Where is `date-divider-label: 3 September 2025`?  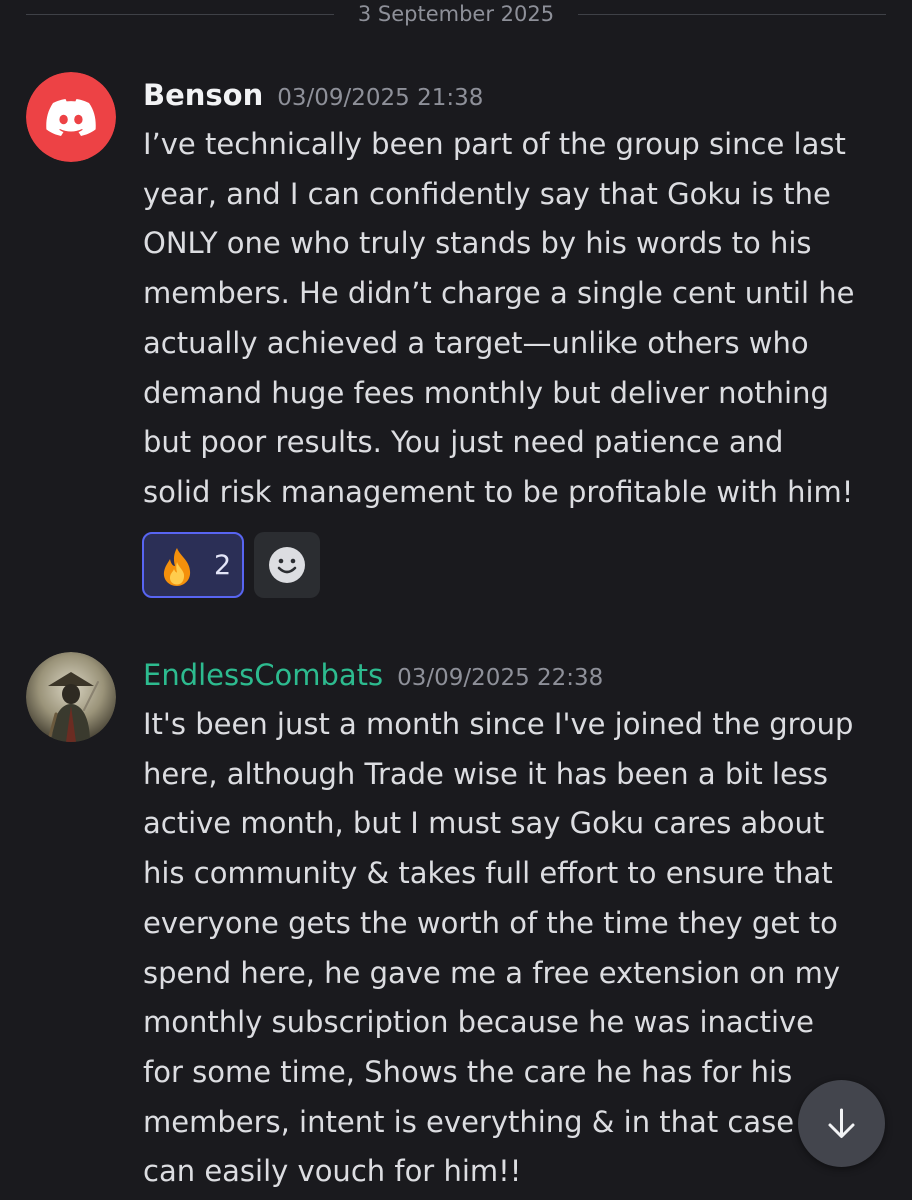
date-divider-label: 3 September 2025 is located at coordinates (456, 14).